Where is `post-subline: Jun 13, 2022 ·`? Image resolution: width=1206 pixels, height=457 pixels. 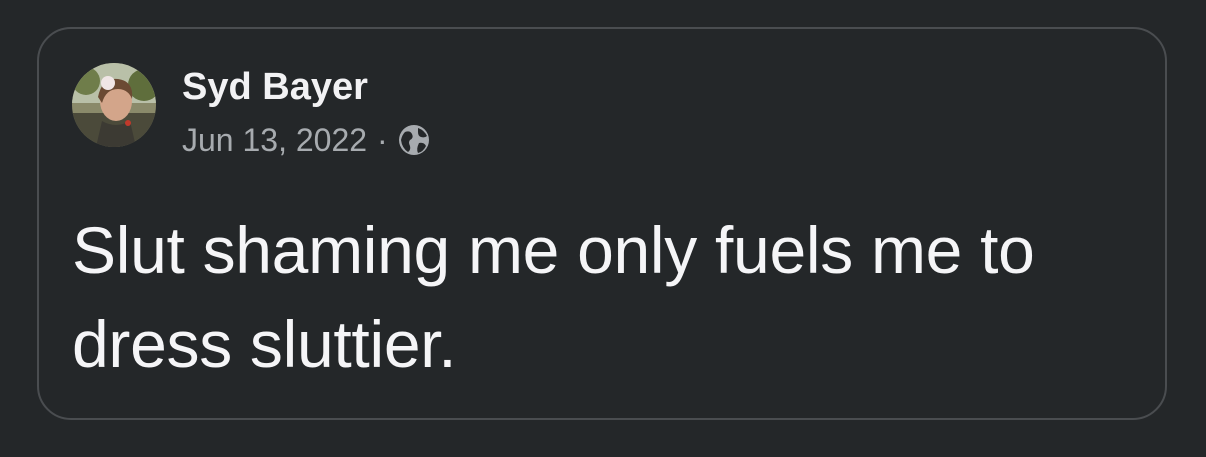 post-subline: Jun 13, 2022 · is located at coordinates (307, 140).